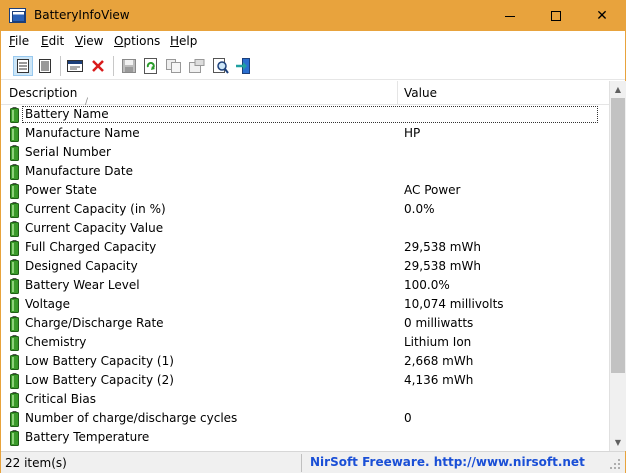 The height and width of the screenshot is (473, 626). Describe the element at coordinates (94, 323) in the screenshot. I see `row-description: Charge/Discharge Rate` at that location.